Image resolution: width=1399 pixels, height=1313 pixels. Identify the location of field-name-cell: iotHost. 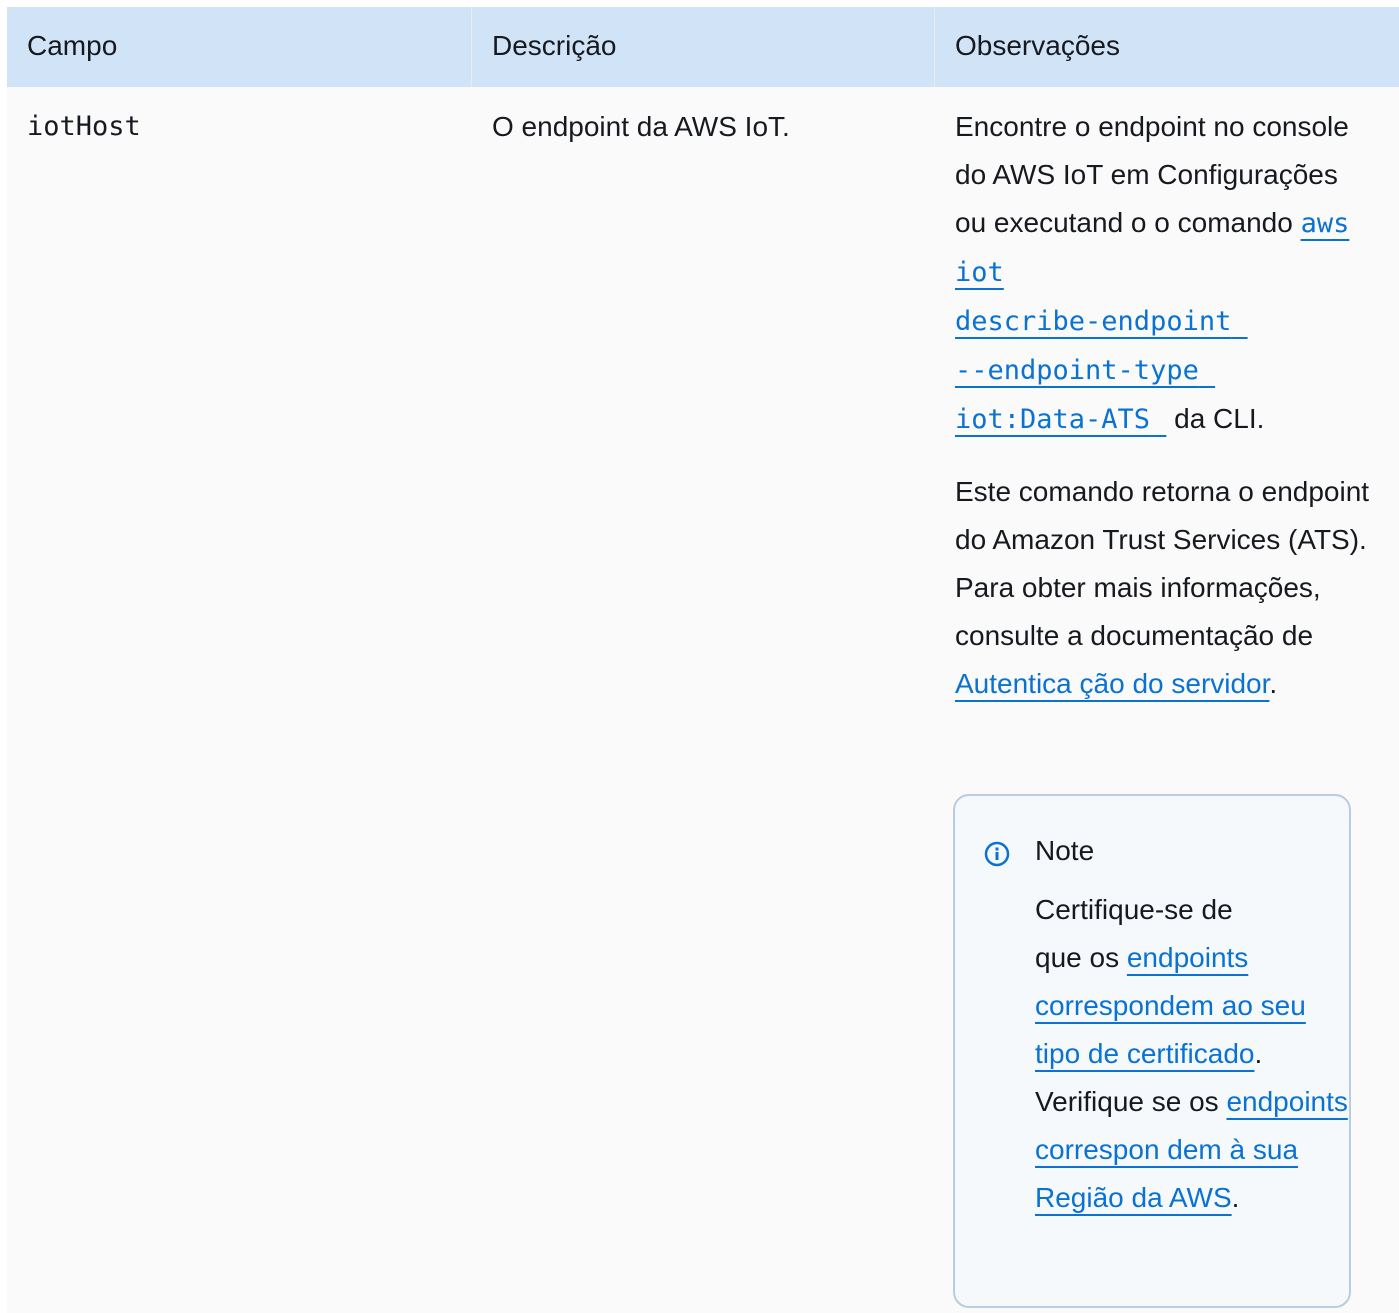
(84, 126).